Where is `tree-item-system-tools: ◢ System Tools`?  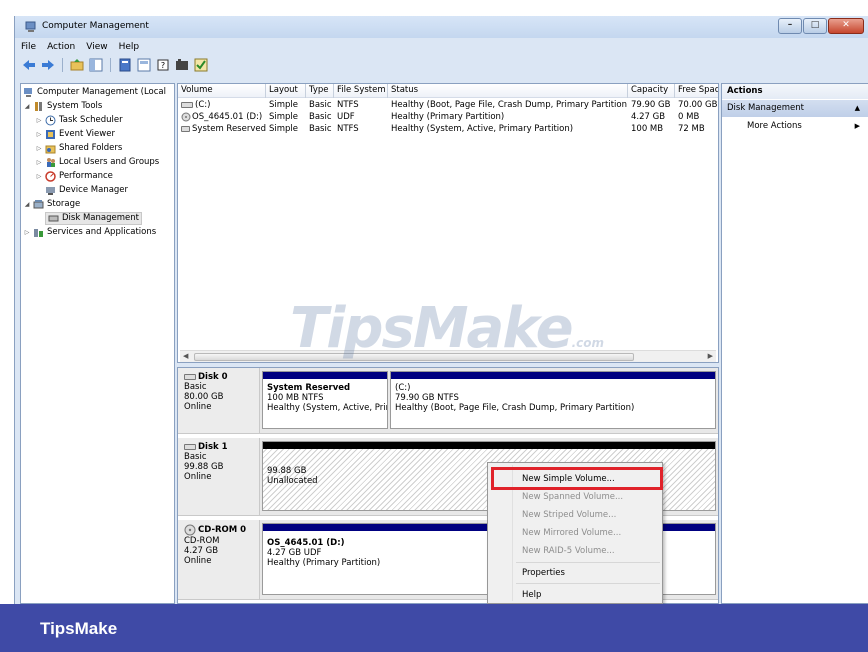
tree-item-system-tools: ◢ System Tools is located at coordinates (63, 106).